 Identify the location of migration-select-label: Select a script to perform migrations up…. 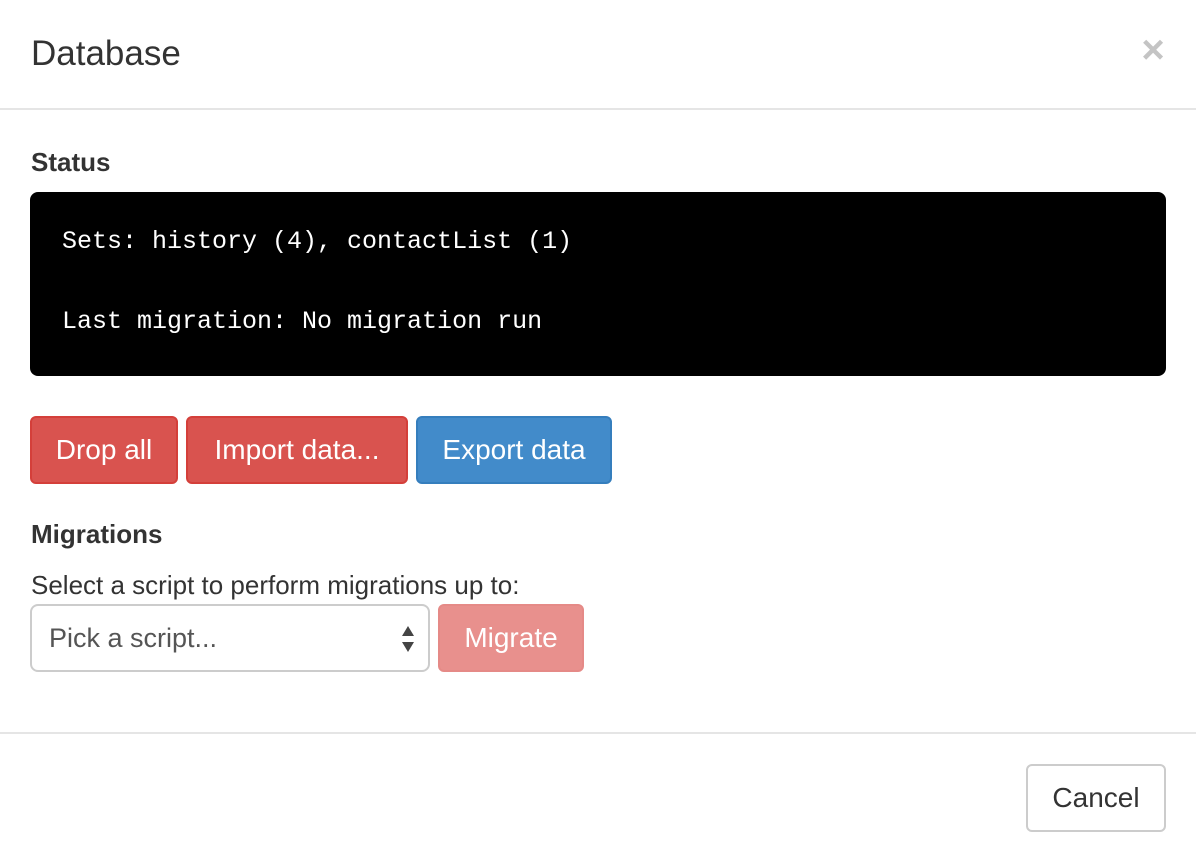
(275, 585).